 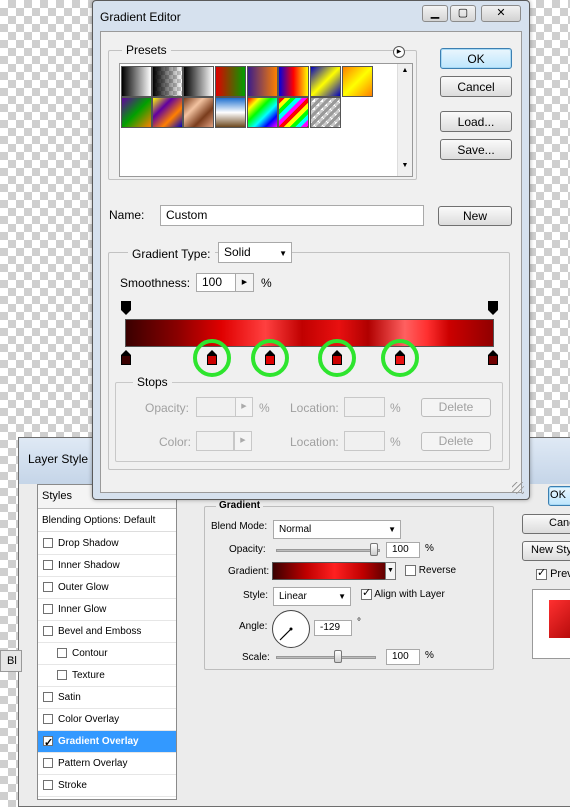 What do you see at coordinates (126, 308) in the screenshot?
I see `opacity-stop-left` at bounding box center [126, 308].